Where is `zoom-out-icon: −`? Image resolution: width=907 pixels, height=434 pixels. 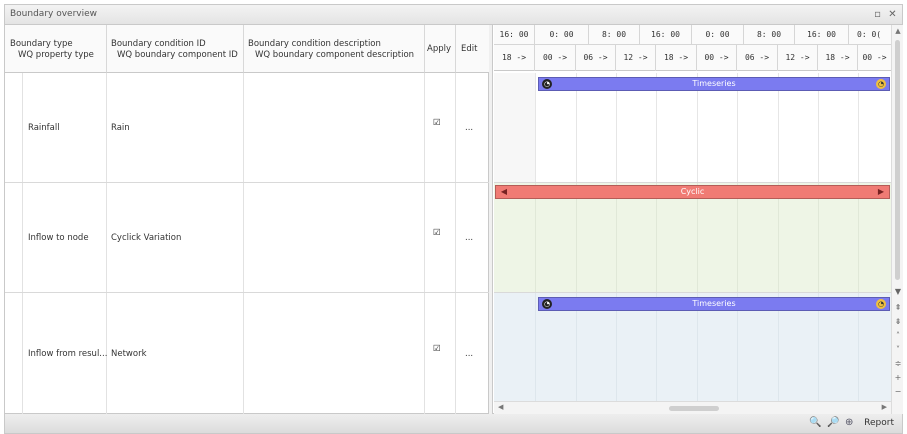
zoom-out-icon: − is located at coordinates (898, 391).